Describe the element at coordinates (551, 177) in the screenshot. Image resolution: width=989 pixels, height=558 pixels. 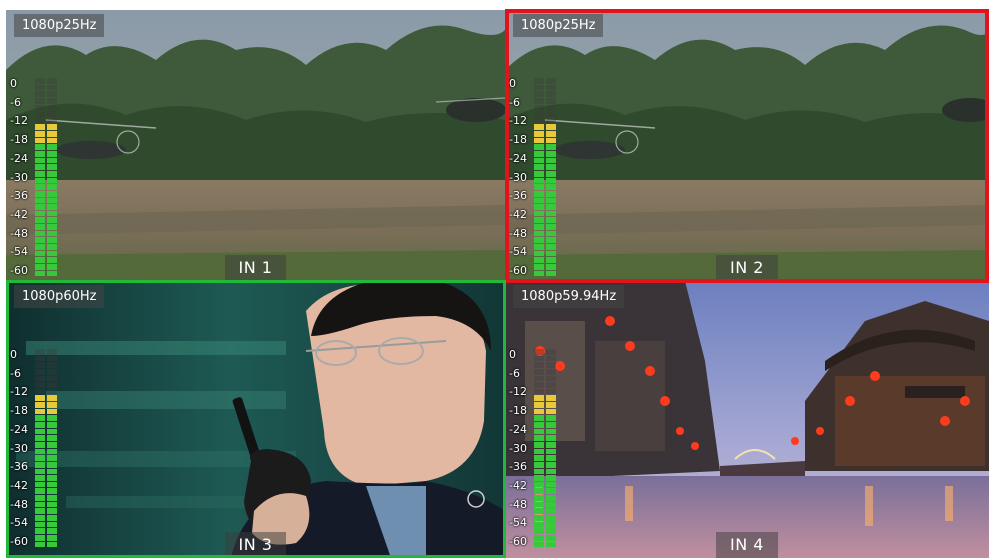
I see `meter-bar-right` at that location.